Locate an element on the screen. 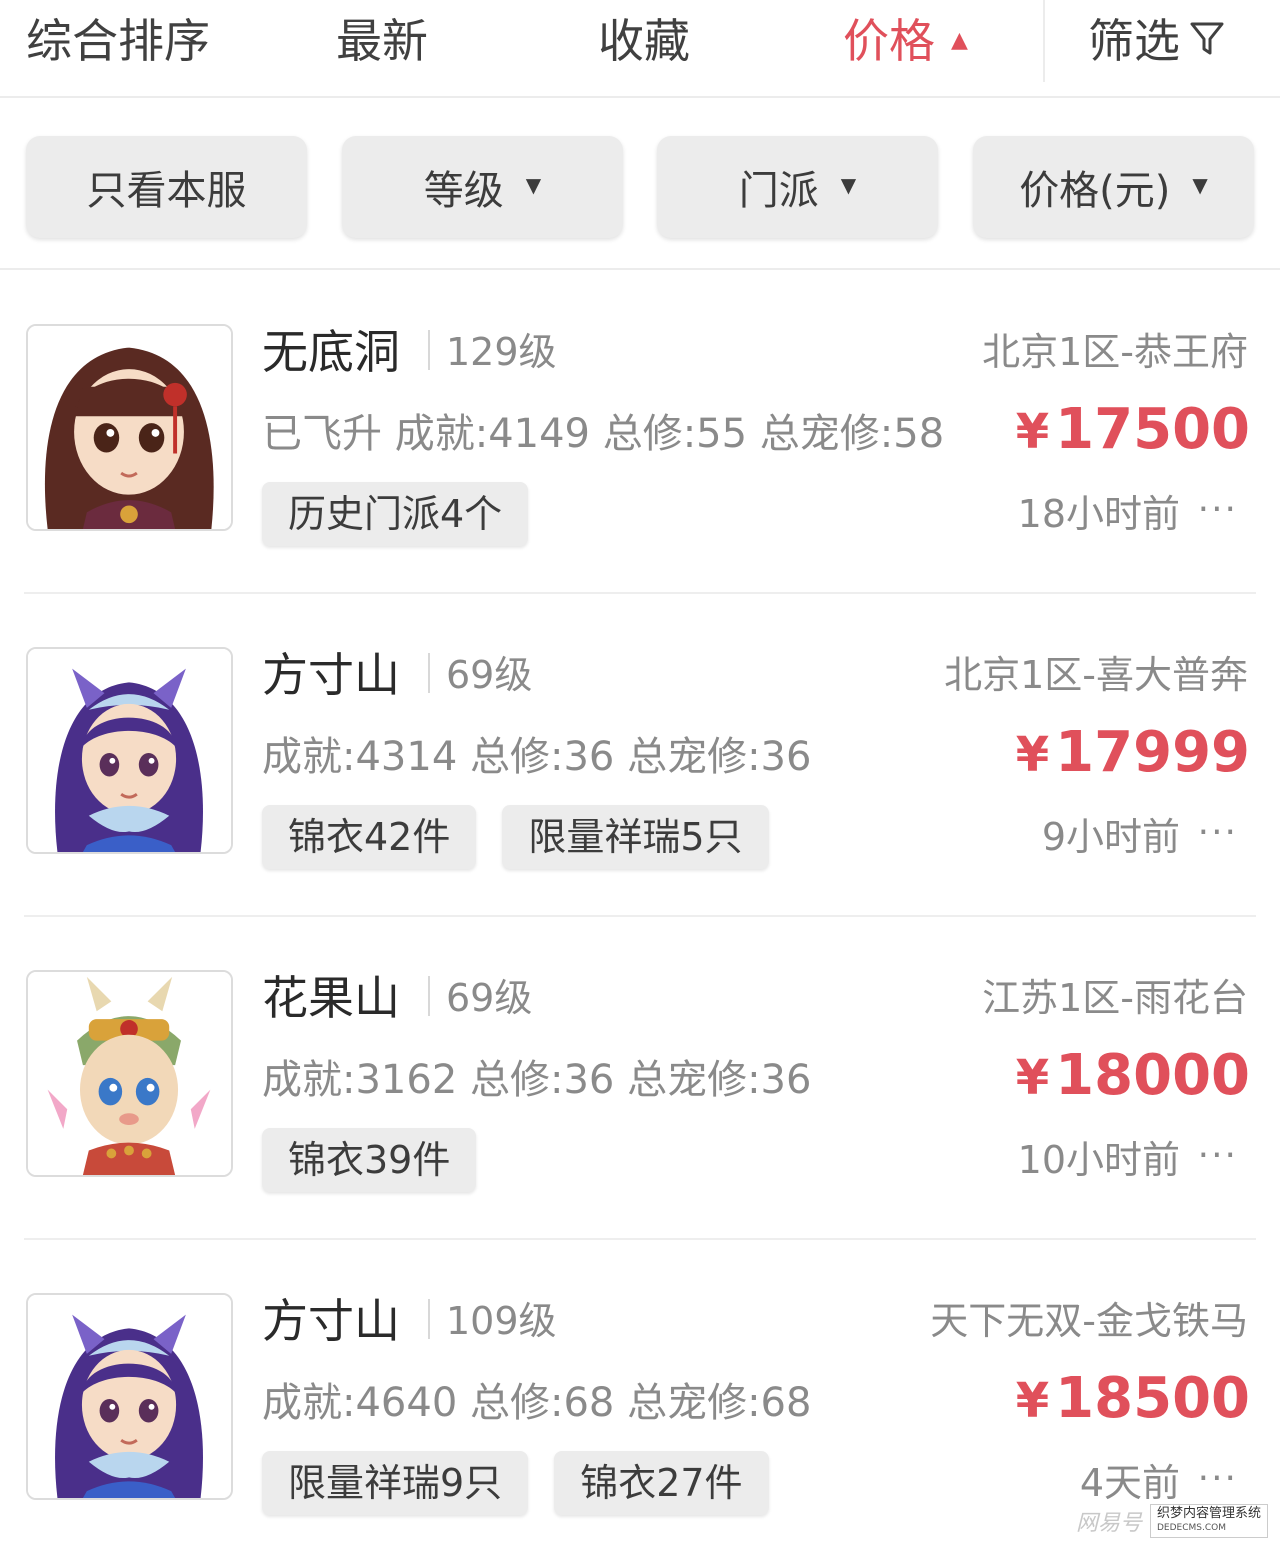 This screenshot has width=1280, height=1546. price-value: 17999 is located at coordinates (1152, 752).